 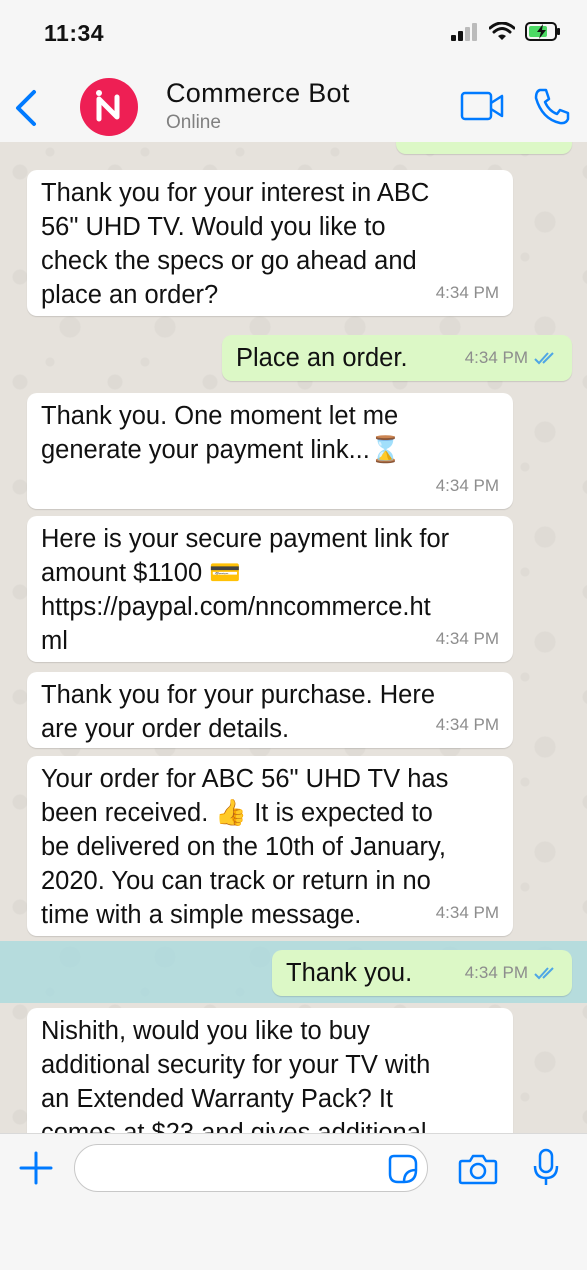 I want to click on message-bubble: Place an order. 4:34 PM, so click(x=397, y=358).